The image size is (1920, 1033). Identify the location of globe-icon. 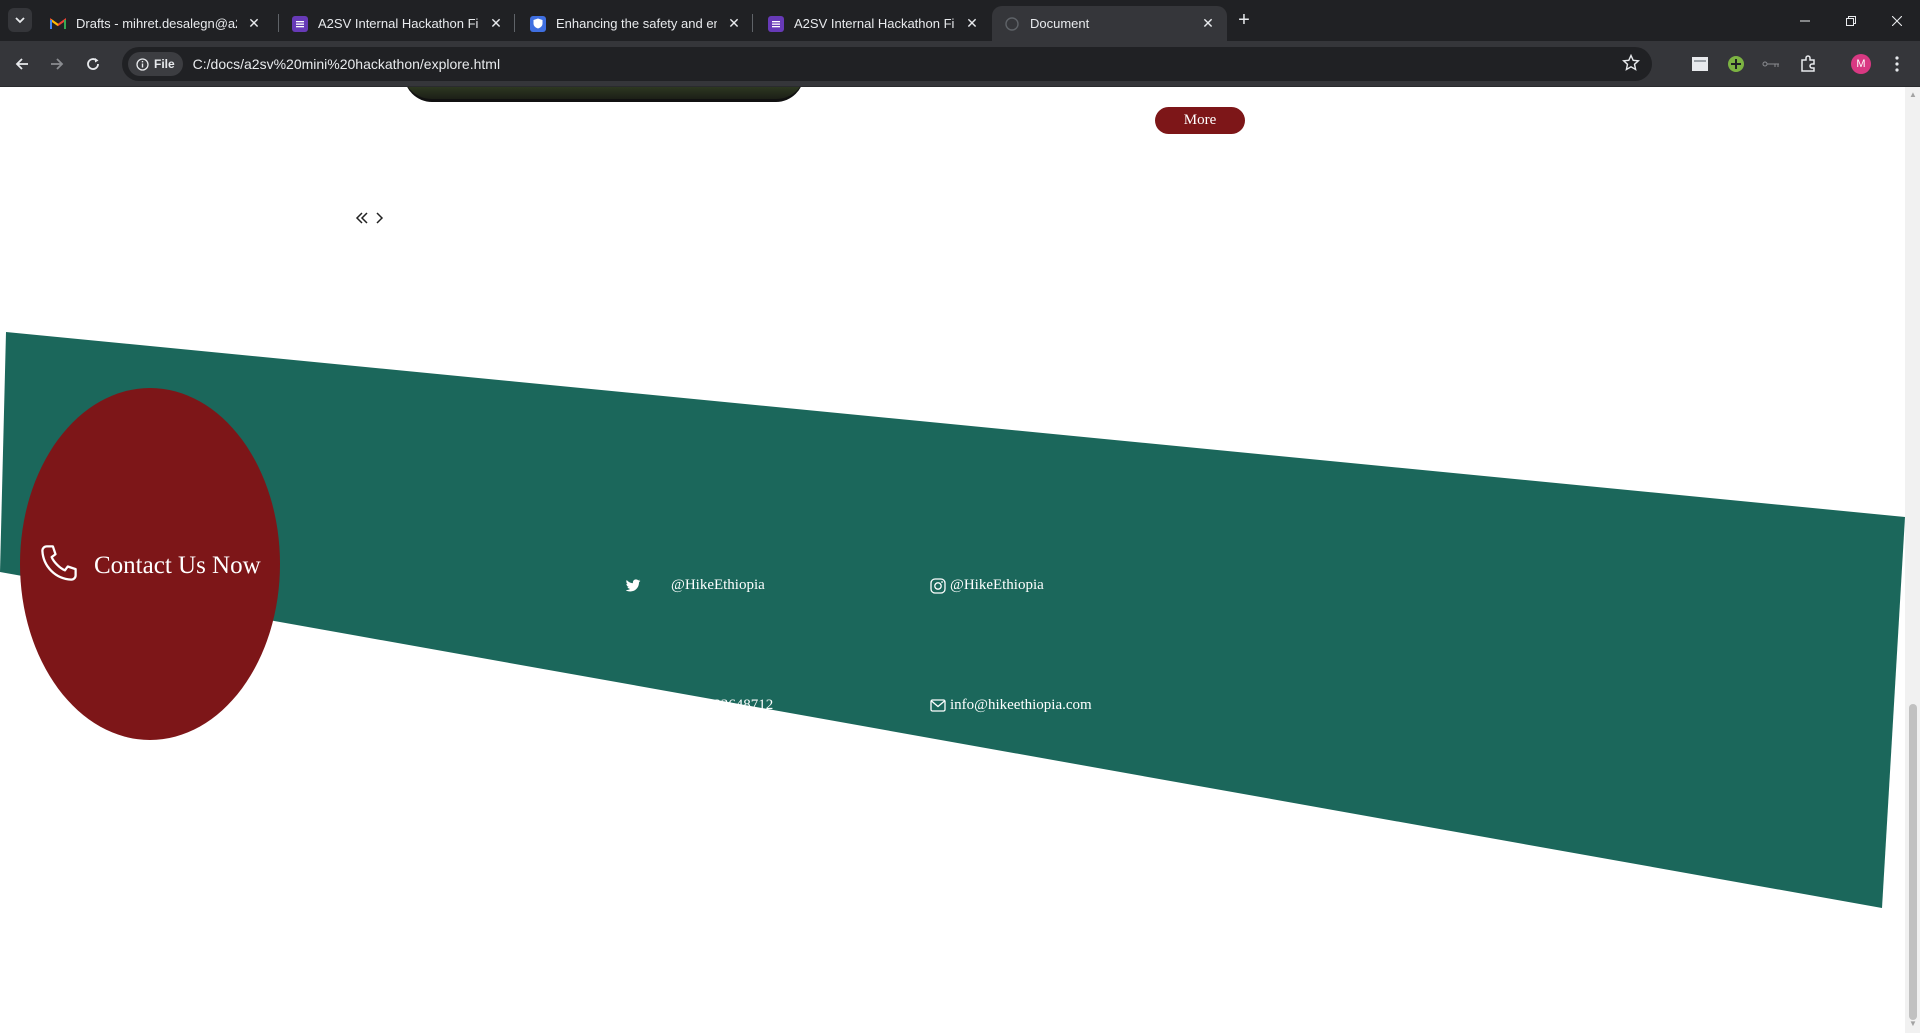
(1012, 24).